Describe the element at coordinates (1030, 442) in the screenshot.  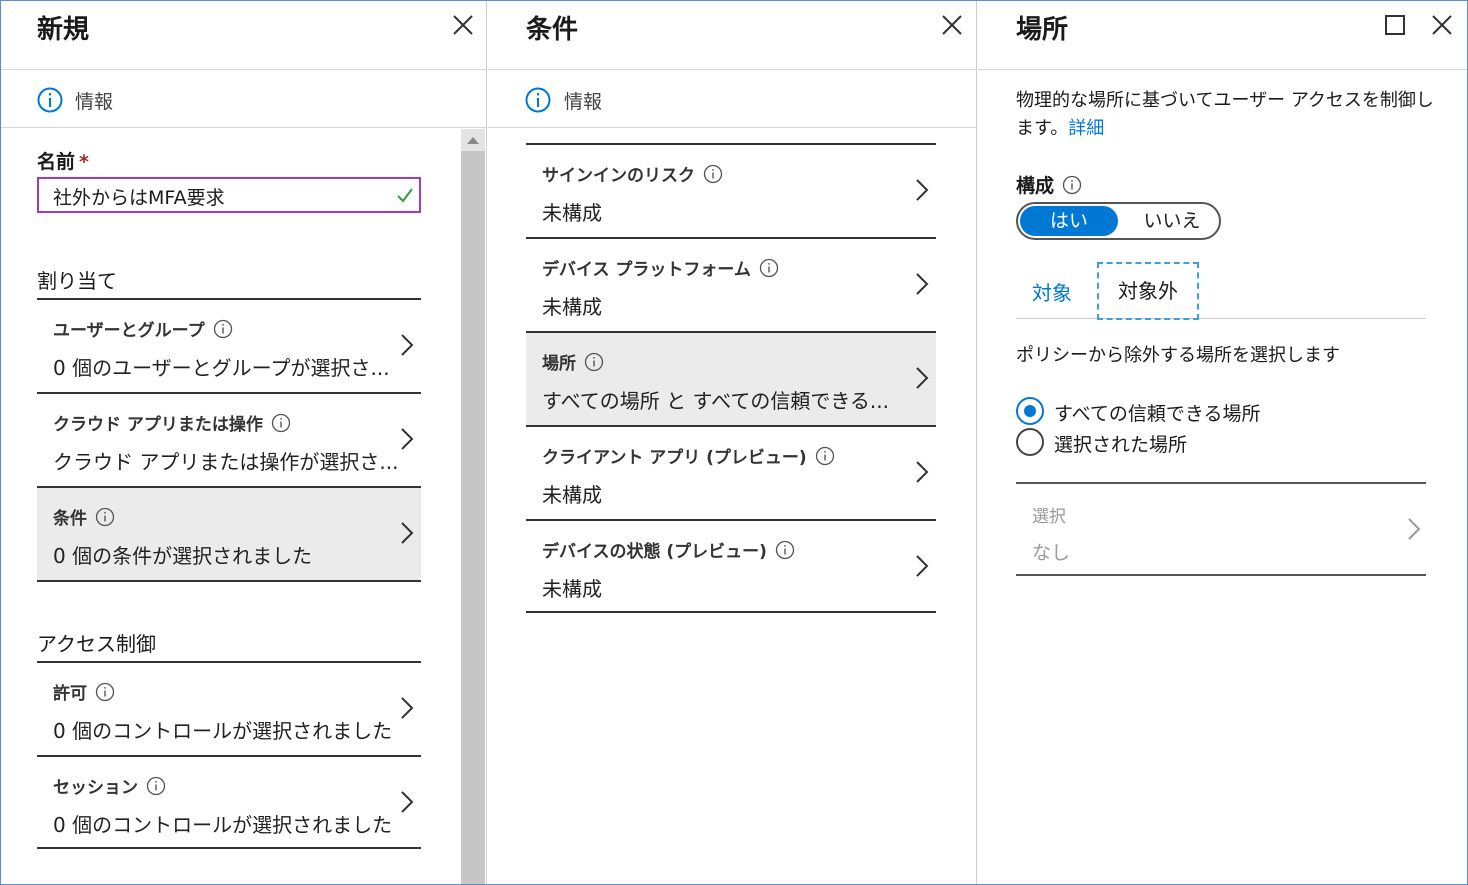
I see `radio-selected-locations` at that location.